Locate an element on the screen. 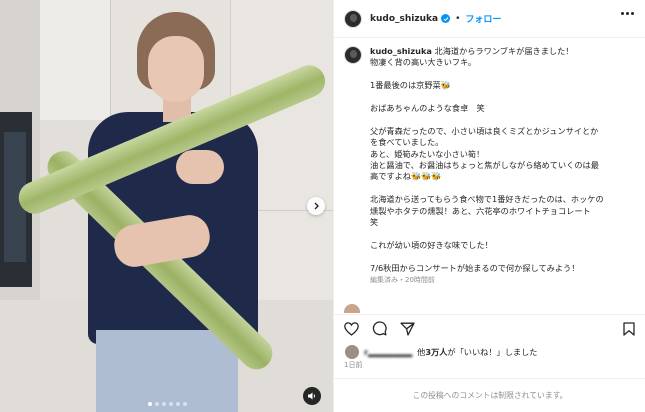  comment-preview is located at coordinates (490, 308).